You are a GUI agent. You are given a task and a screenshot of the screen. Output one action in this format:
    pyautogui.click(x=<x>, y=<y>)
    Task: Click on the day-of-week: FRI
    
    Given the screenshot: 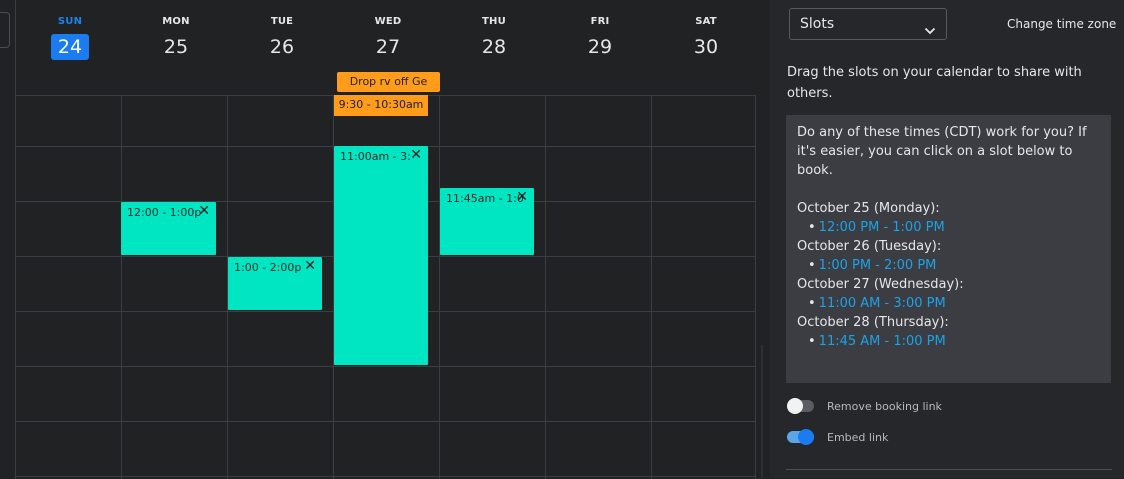 What is the action you would take?
    pyautogui.click(x=600, y=21)
    